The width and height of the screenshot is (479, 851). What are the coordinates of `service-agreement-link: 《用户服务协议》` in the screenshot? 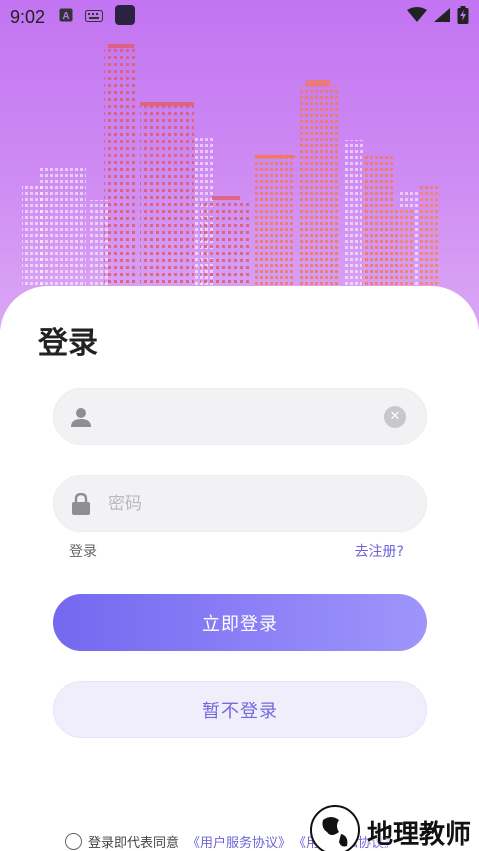 It's located at (239, 841).